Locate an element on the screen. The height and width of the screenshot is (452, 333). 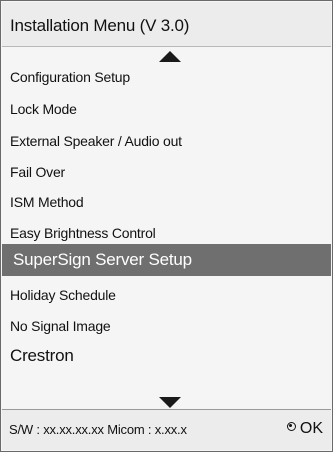
menu-item-label: Fail Over is located at coordinates (37, 172).